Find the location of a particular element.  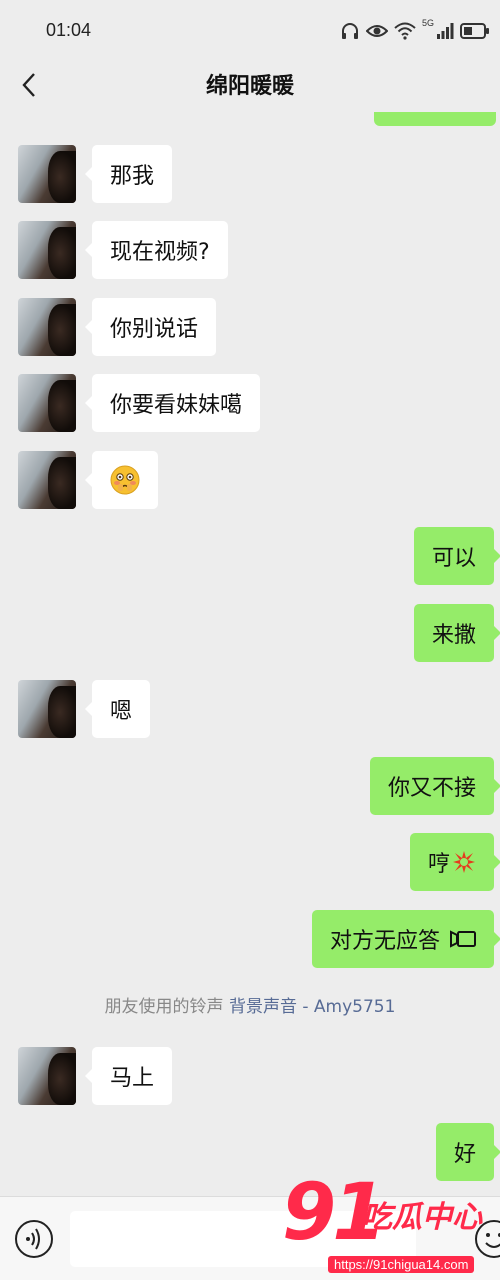

message-text: 嗯 is located at coordinates (121, 711).